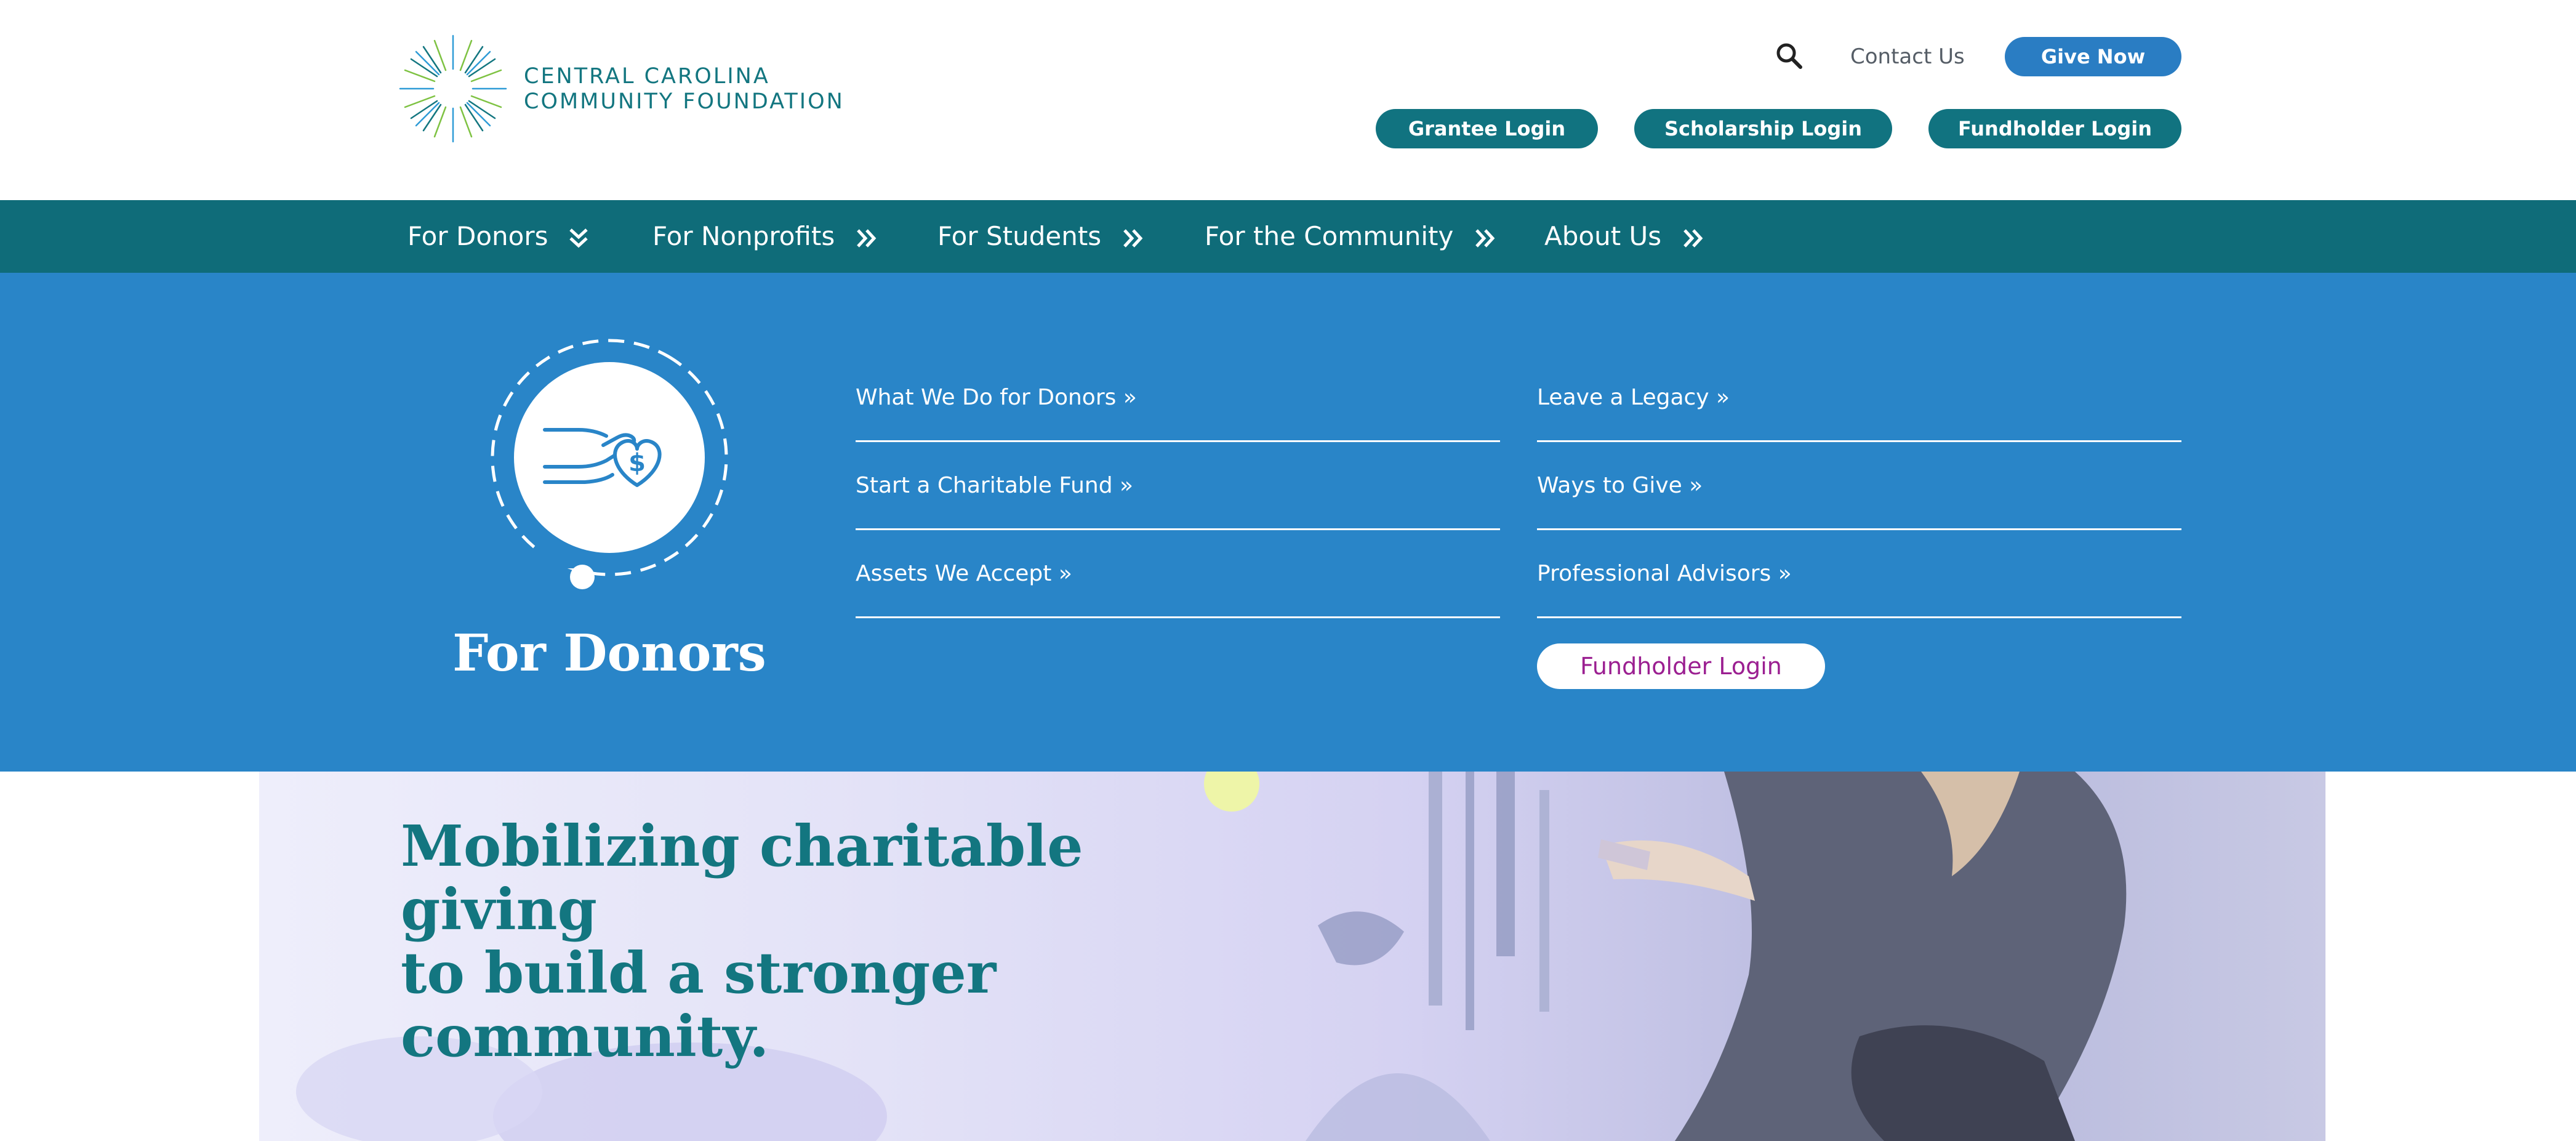 The height and width of the screenshot is (1141, 2576). What do you see at coordinates (699, 973) in the screenshot?
I see `hero-heading-line-2: to build a stronger` at bounding box center [699, 973].